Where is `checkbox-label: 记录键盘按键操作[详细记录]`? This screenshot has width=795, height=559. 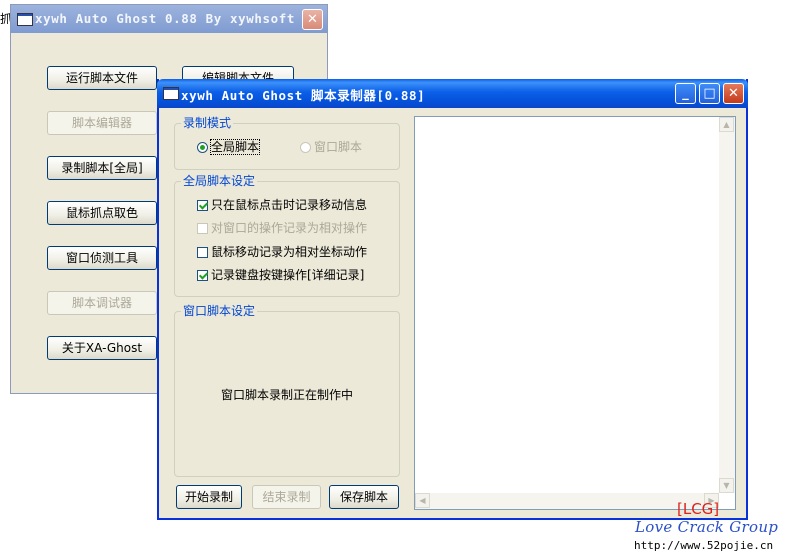 checkbox-label: 记录键盘按键操作[详细记录] is located at coordinates (288, 275).